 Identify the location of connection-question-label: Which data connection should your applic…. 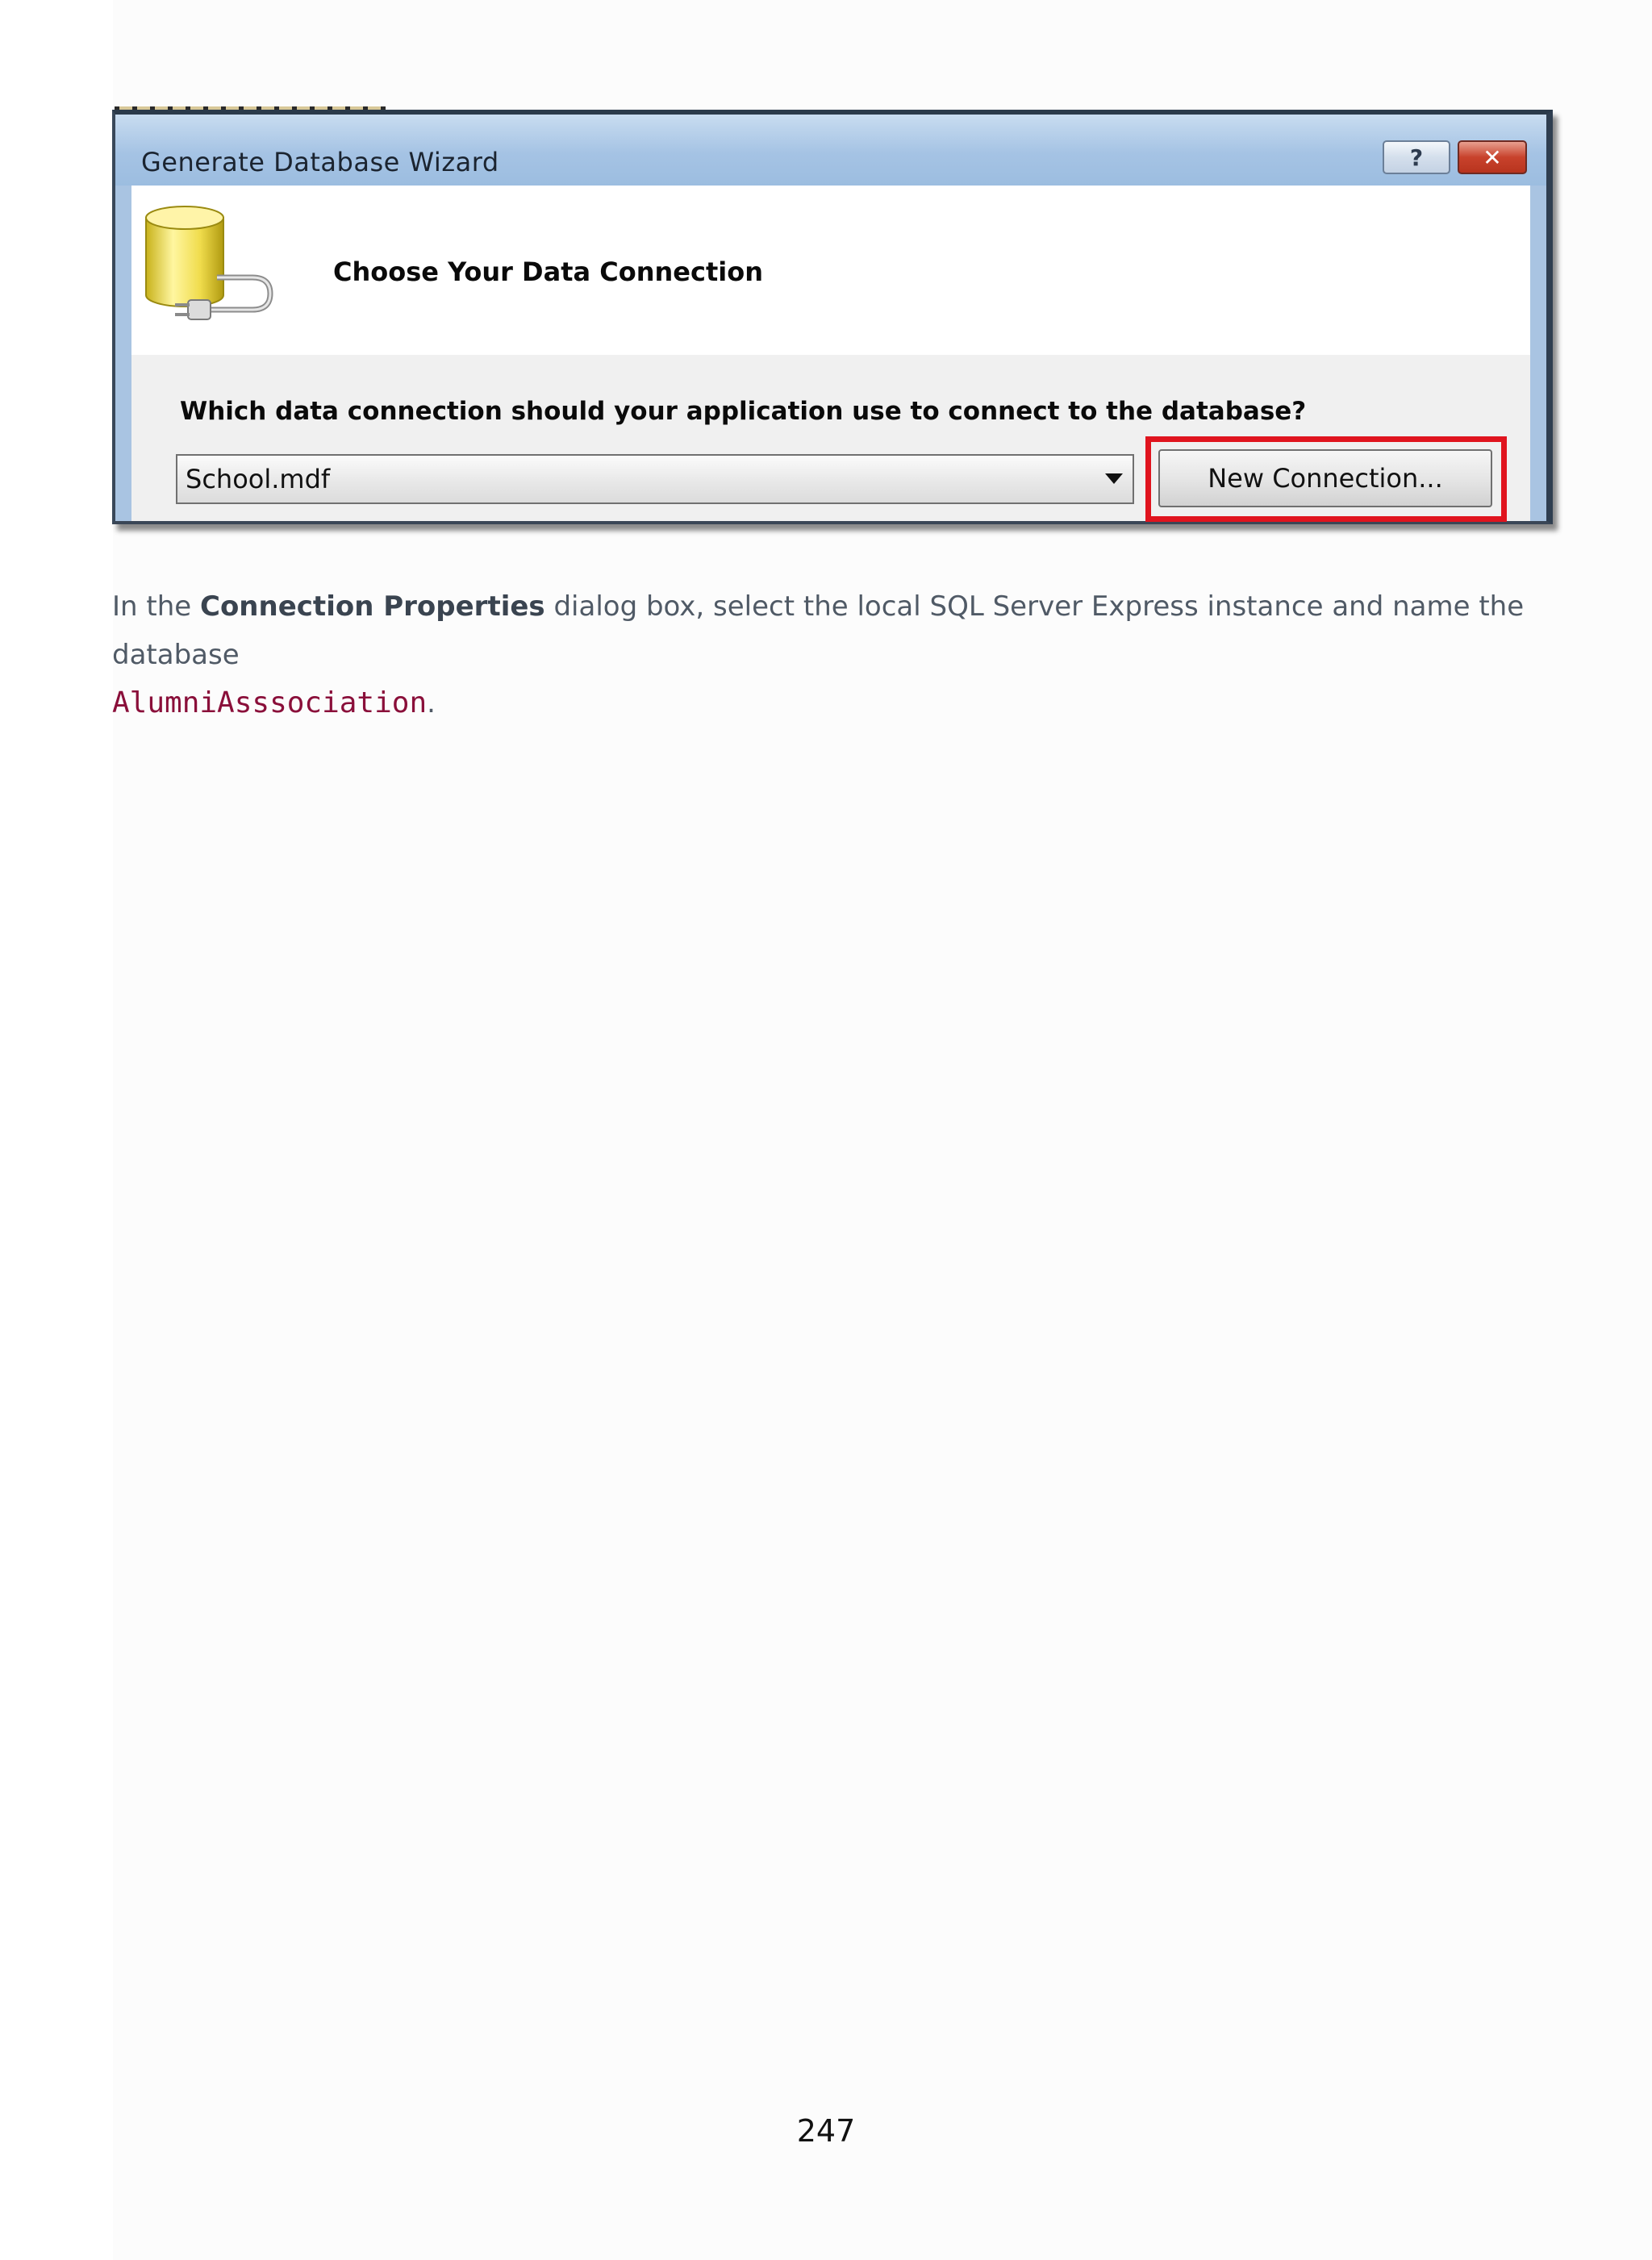
(743, 411).